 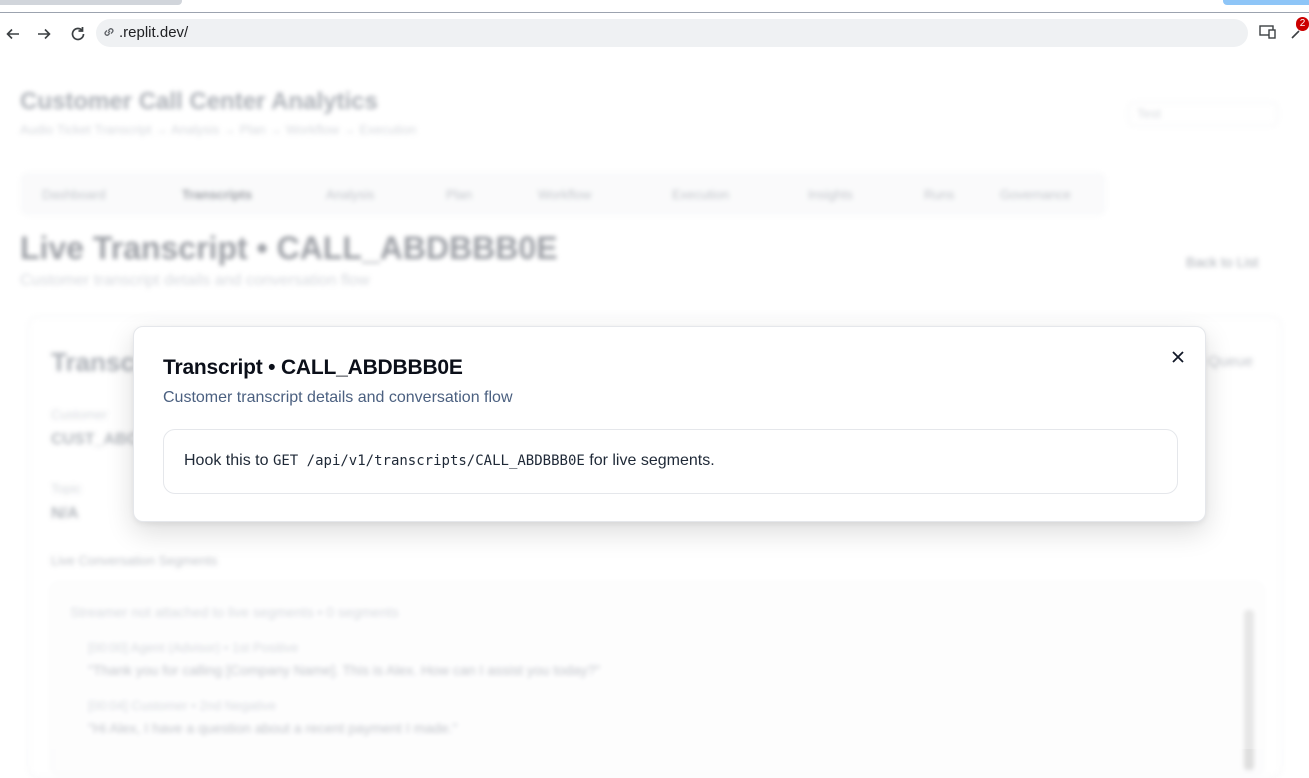 I want to click on extension-badge: 2, so click(x=1302, y=24).